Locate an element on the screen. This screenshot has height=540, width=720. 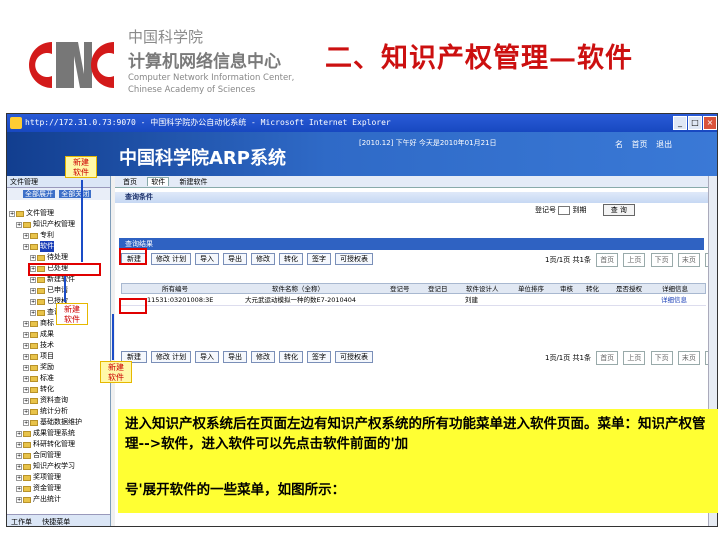
tree-item: + 专利 is located at coordinates (58, 235).